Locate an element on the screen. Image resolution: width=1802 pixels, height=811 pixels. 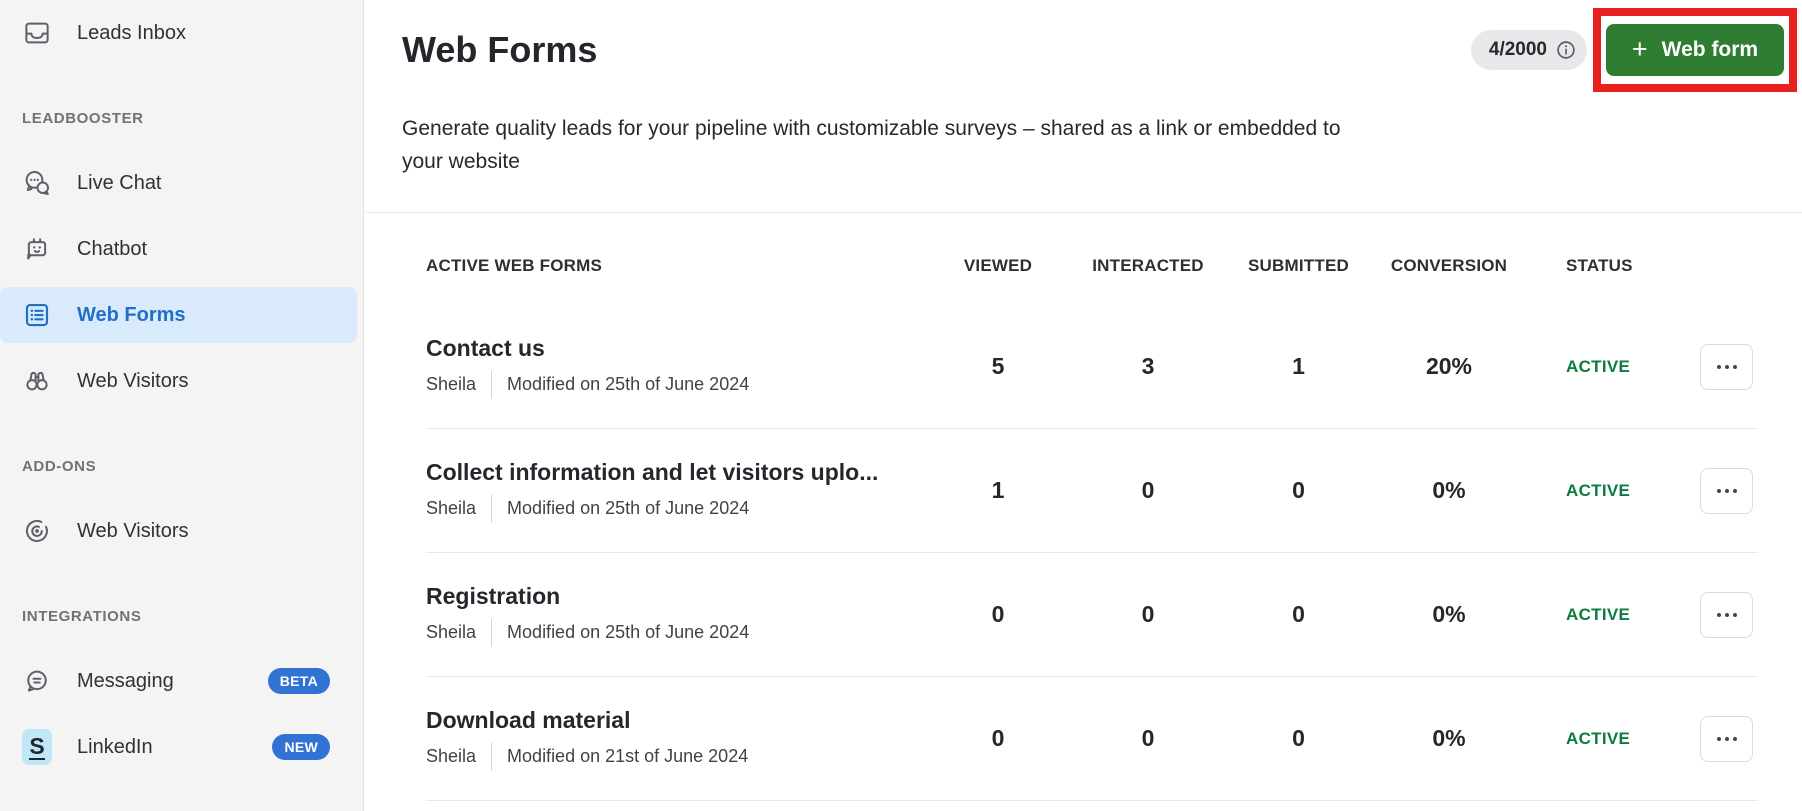
sidebar-item-label: Messaging is located at coordinates (125, 680).